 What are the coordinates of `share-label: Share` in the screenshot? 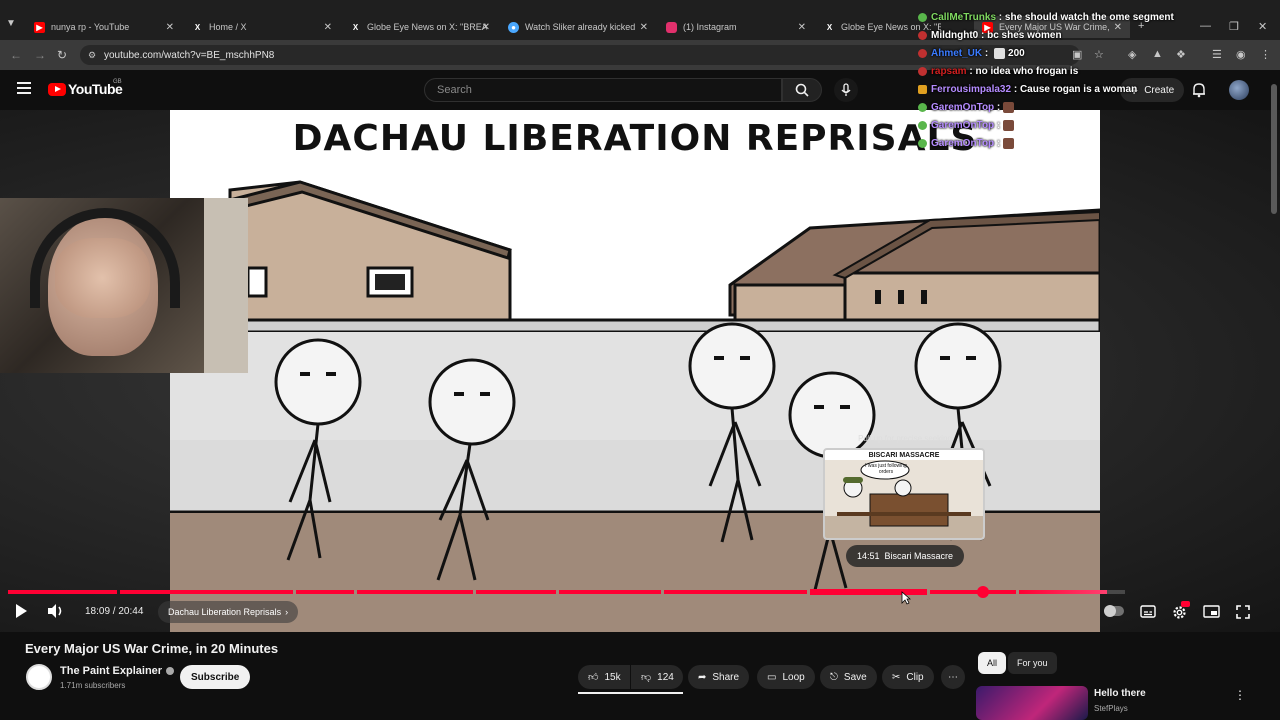 It's located at (726, 677).